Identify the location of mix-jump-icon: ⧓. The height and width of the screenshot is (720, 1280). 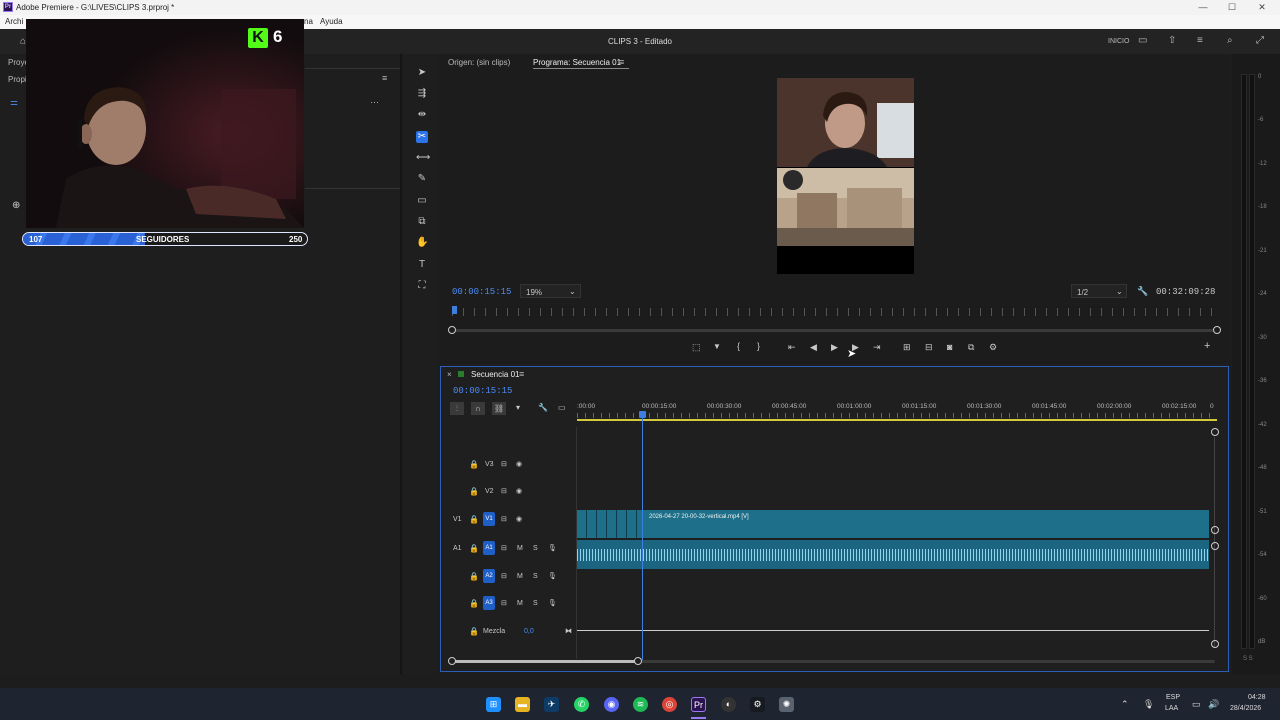
(568, 631).